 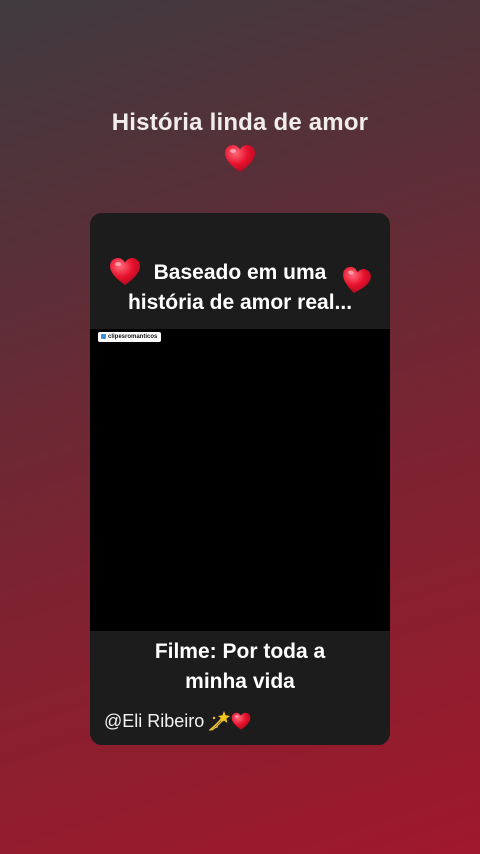 I want to click on top-caption-line-1: Baseado em uma, so click(x=240, y=272).